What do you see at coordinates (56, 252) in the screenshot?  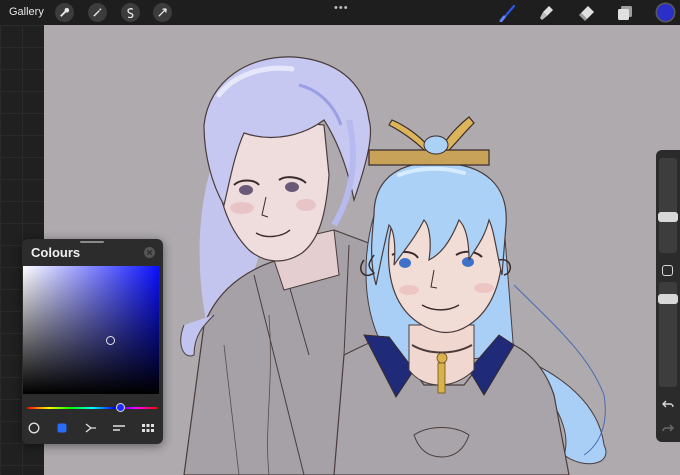 I see `panel-title: Colours` at bounding box center [56, 252].